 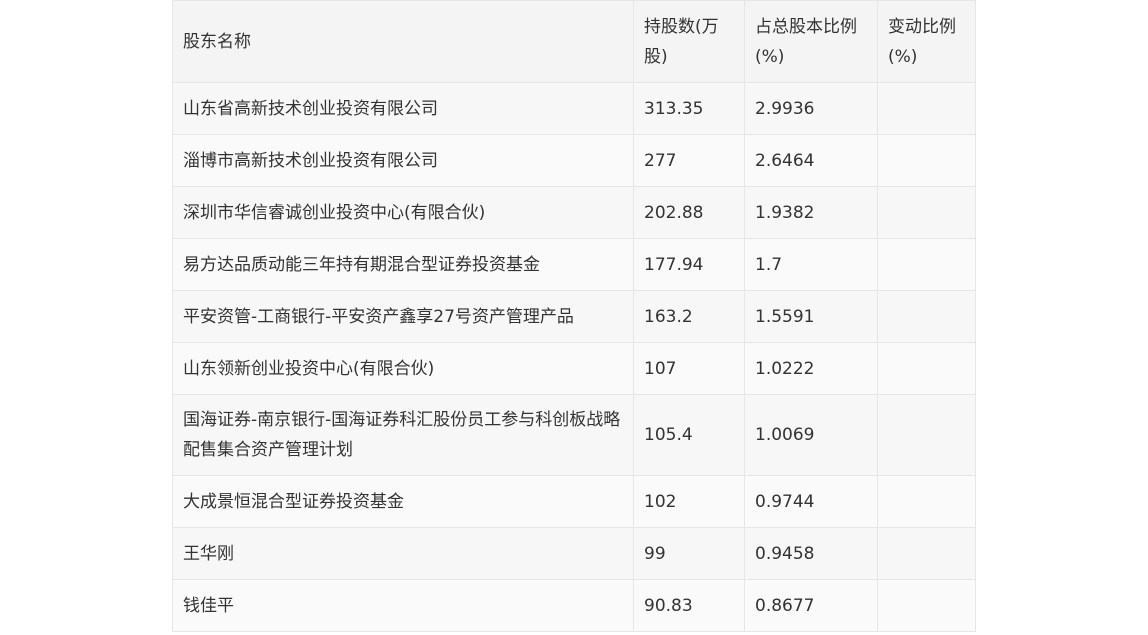 I want to click on cell-share-ratio: 2.6464, so click(x=811, y=160).